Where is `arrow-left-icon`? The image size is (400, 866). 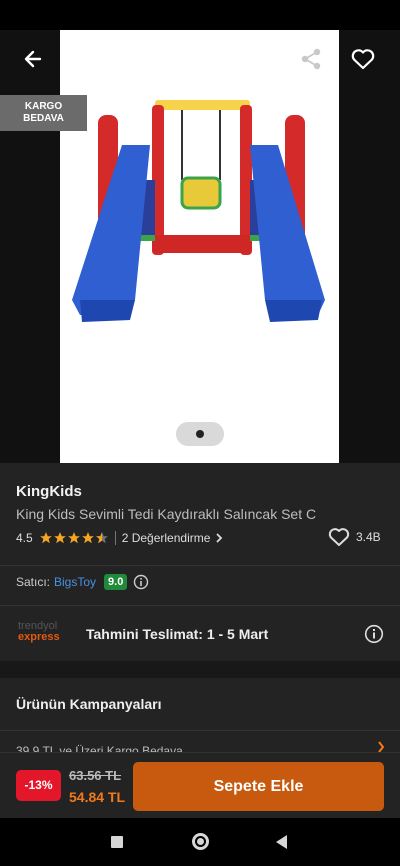 arrow-left-icon is located at coordinates (33, 59).